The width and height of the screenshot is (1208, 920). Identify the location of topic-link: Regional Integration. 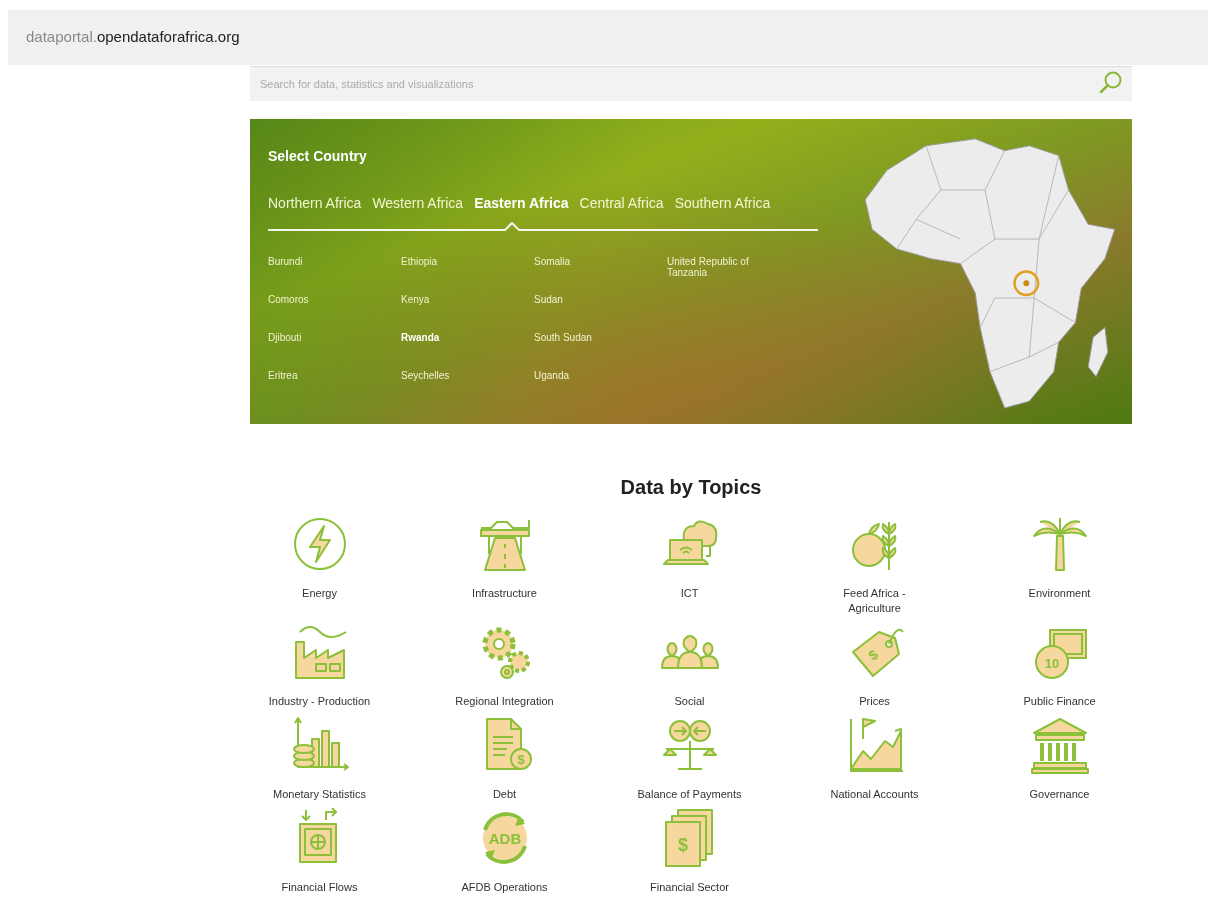
(504, 701).